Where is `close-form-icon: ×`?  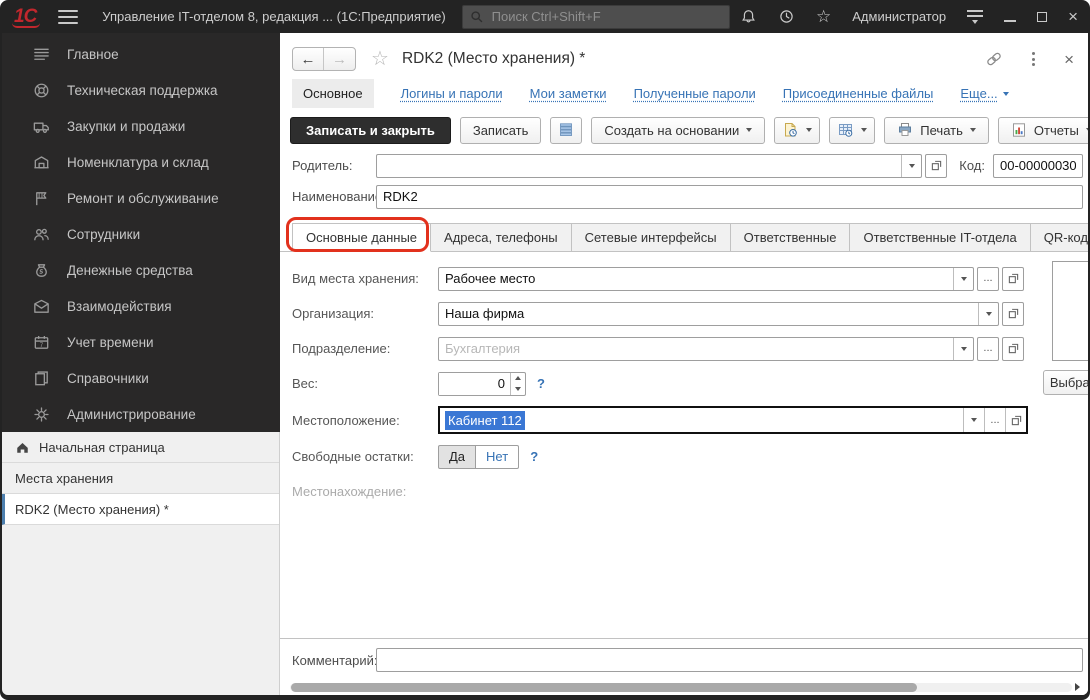 close-form-icon: × is located at coordinates (1069, 59).